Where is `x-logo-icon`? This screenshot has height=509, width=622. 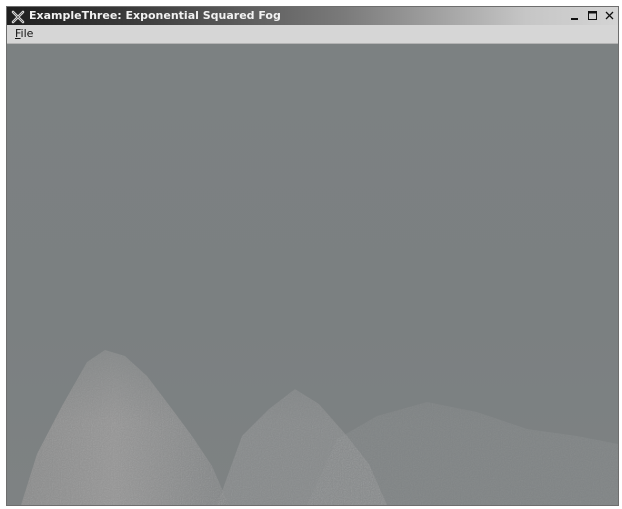 x-logo-icon is located at coordinates (18, 16).